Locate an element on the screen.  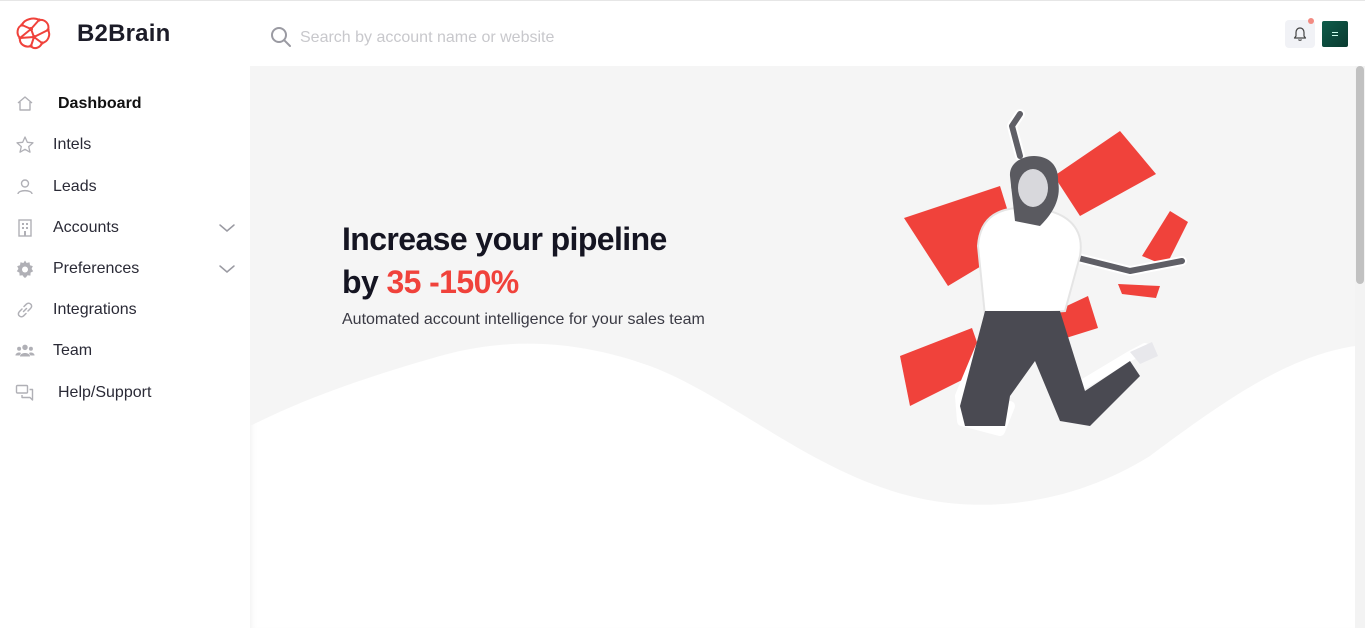
hero-accent-percent: 35 -150% is located at coordinates (452, 282).